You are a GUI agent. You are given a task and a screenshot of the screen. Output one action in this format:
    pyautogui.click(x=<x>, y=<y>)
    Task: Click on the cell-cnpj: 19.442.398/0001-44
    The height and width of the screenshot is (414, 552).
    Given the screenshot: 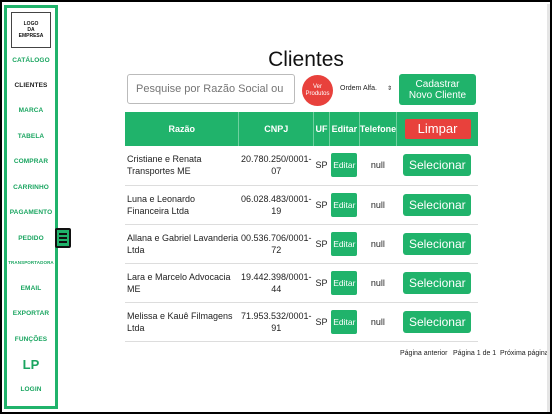 What is the action you would take?
    pyautogui.click(x=276, y=283)
    